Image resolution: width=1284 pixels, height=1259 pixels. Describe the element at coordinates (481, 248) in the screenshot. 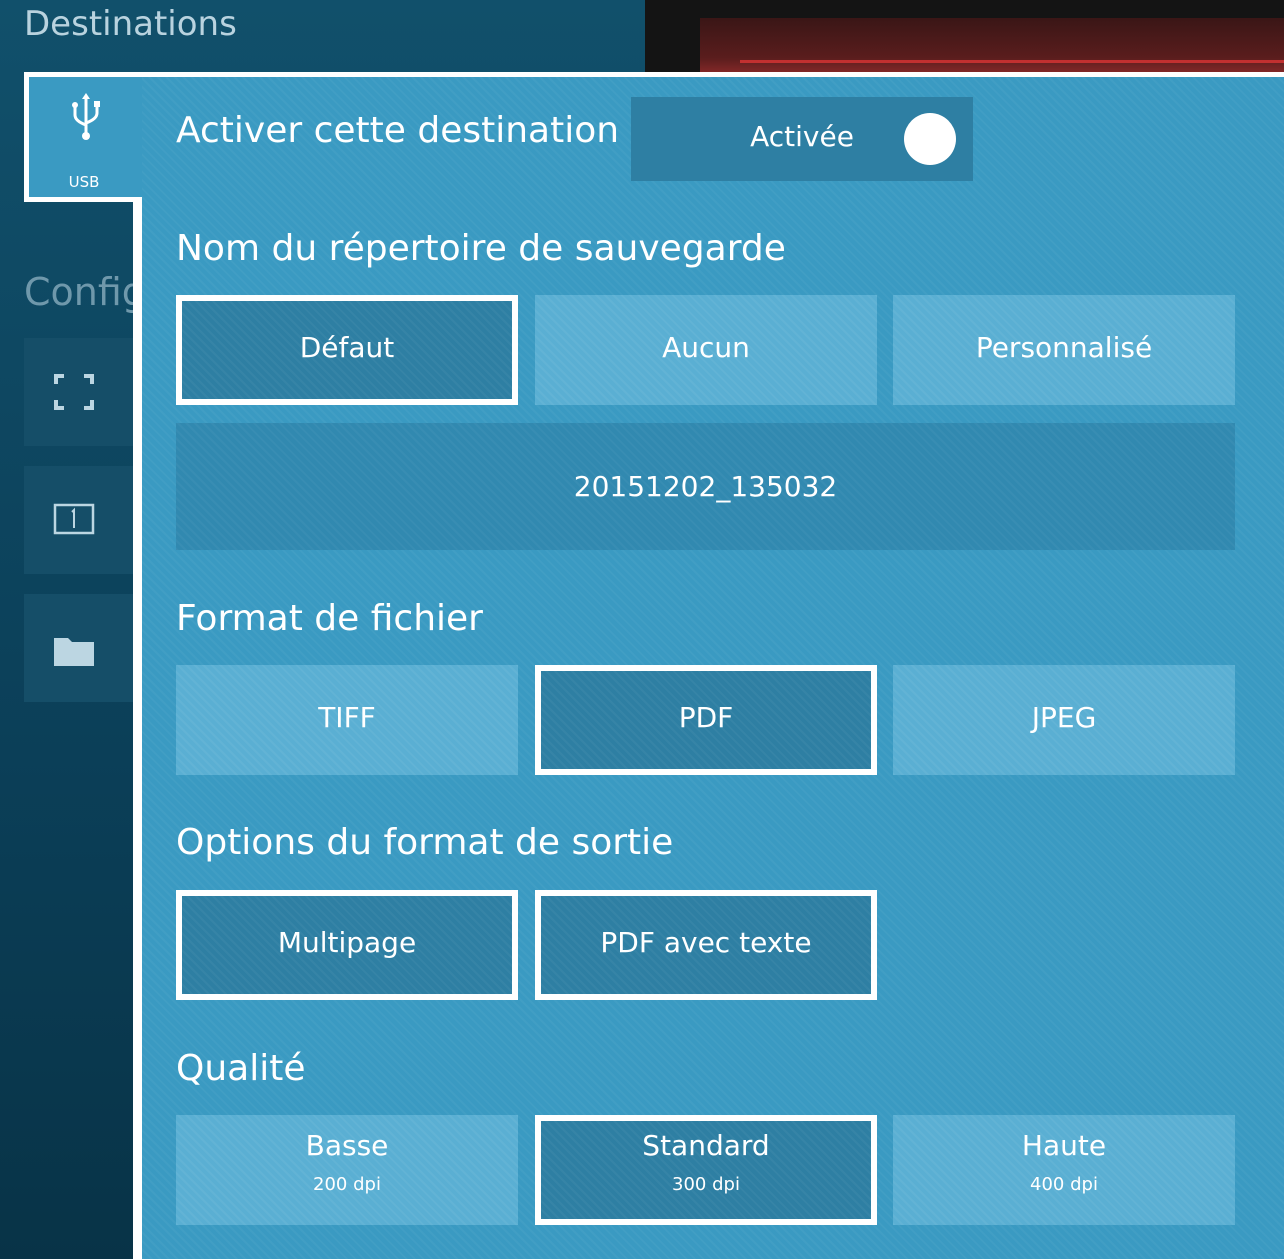

I see `directory-heading: Nom du répertoire de sauvegarde` at that location.